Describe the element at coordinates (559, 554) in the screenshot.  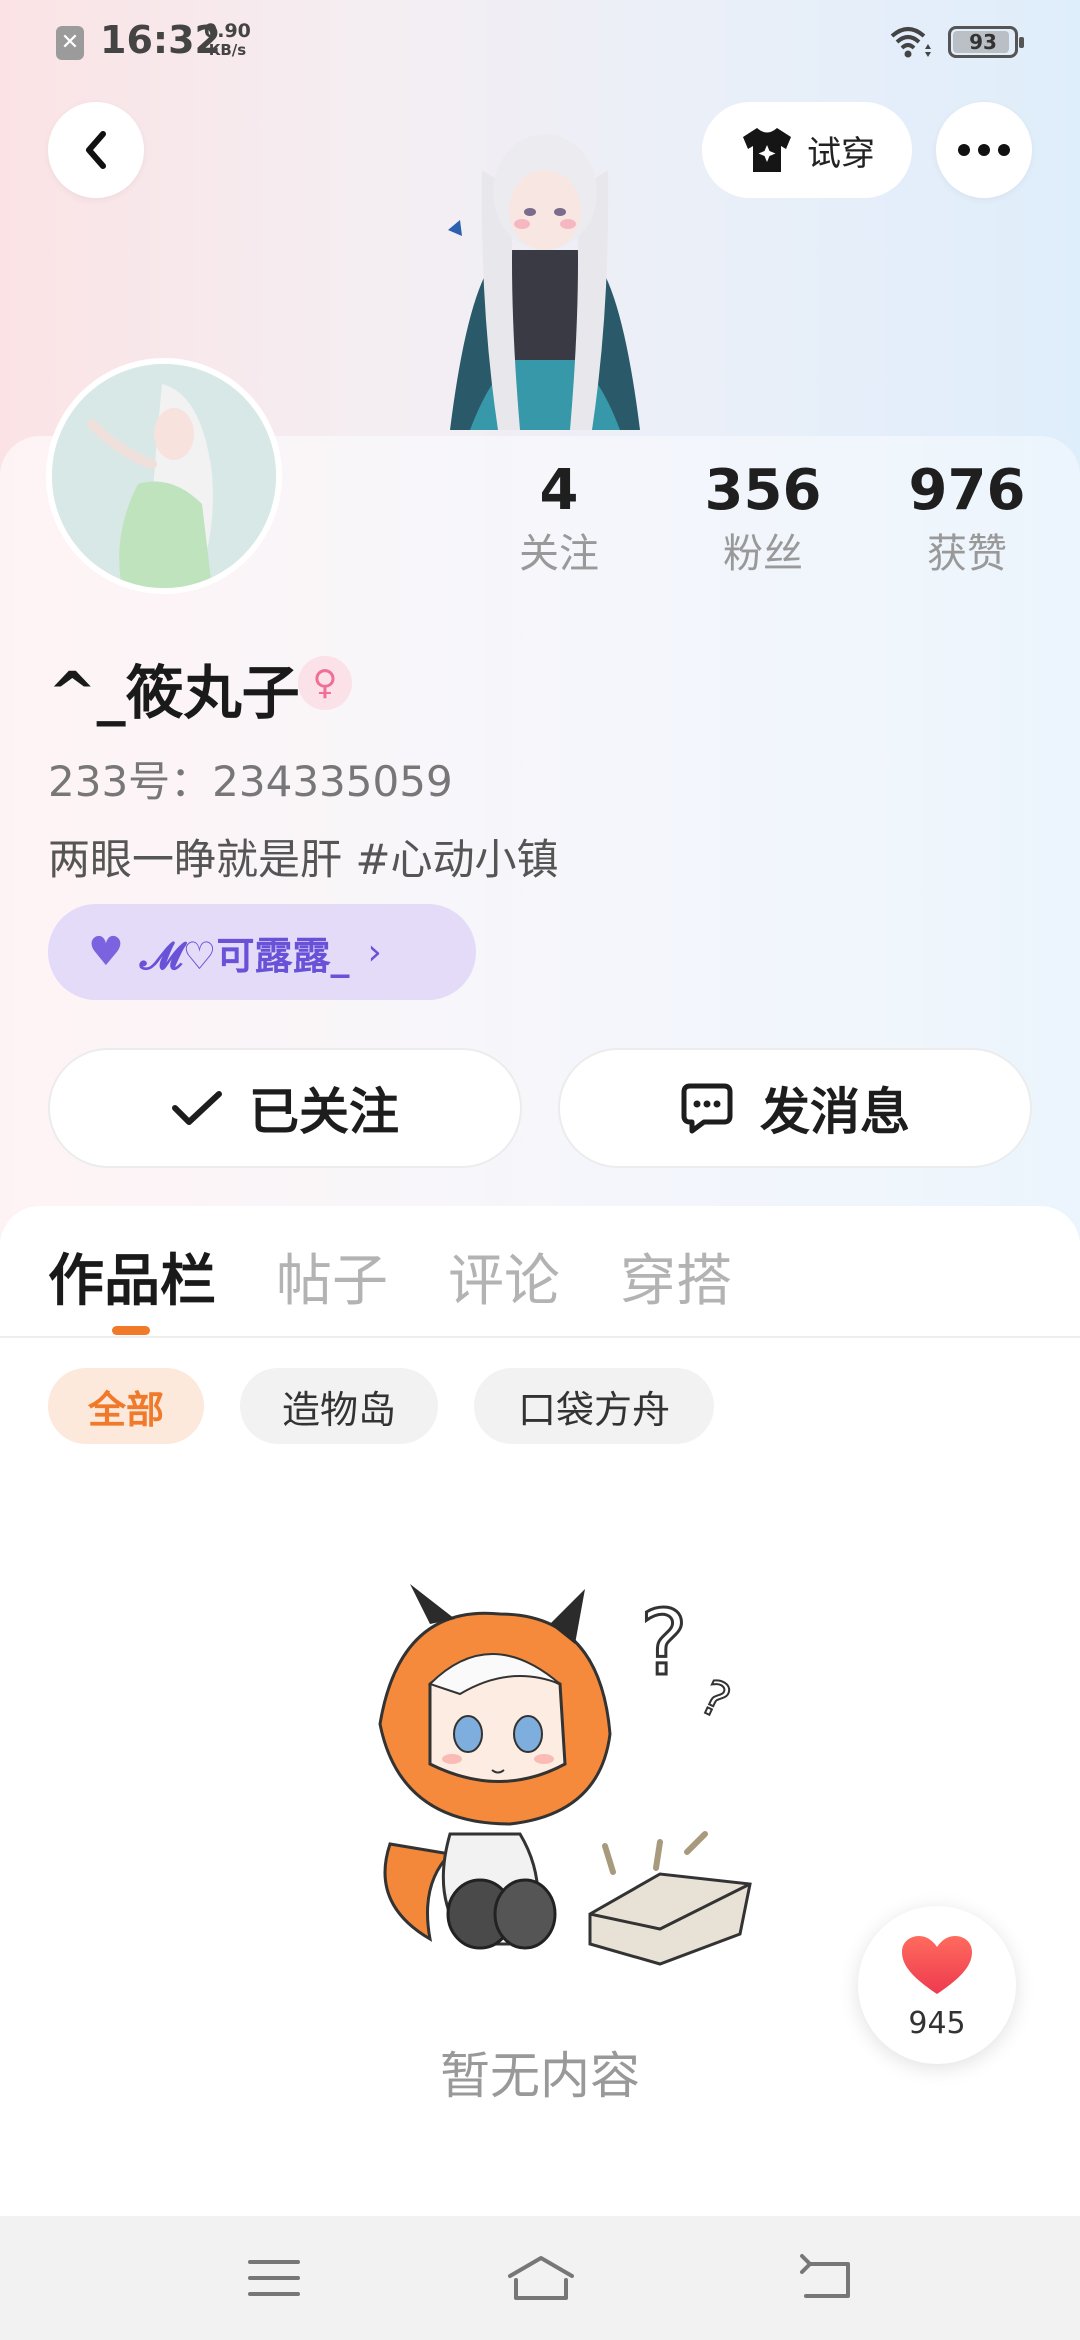
I see `following-label: 关注` at that location.